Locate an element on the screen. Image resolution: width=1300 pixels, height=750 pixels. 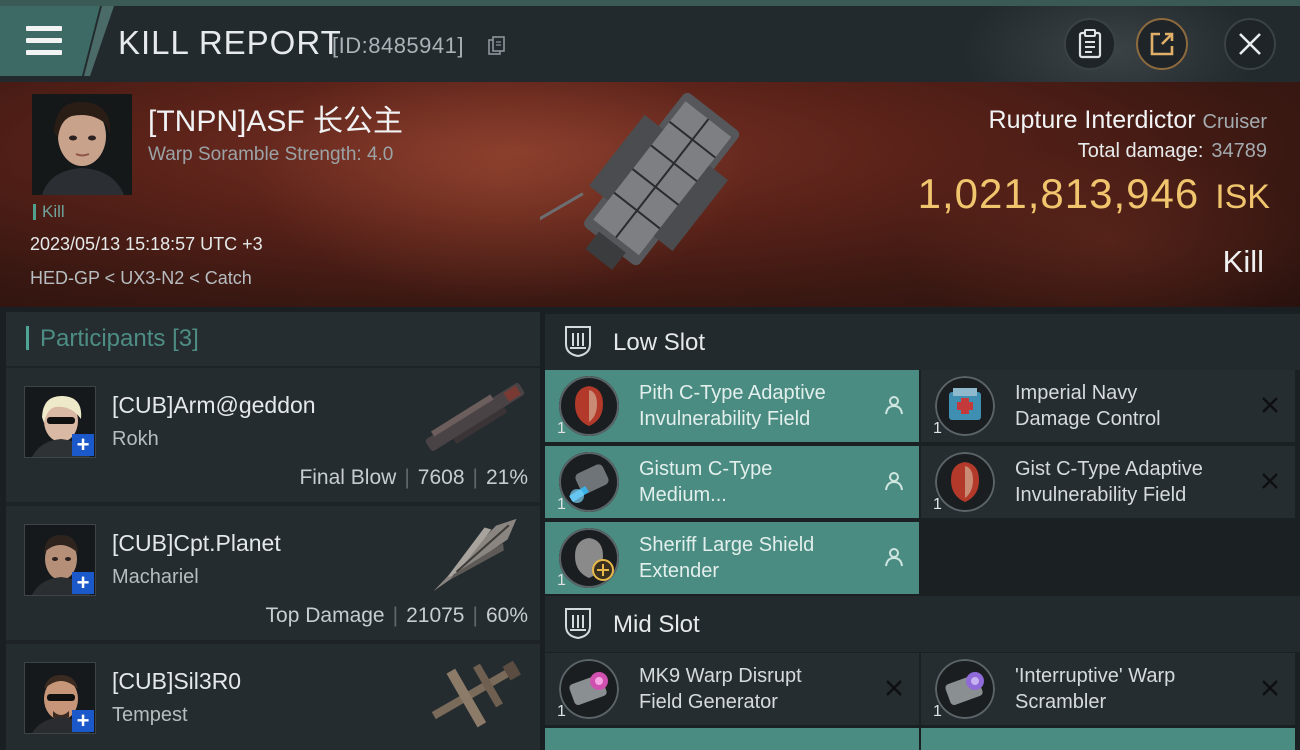
victim-ship: Rupture Interdictor Cruiser is located at coordinates (1128, 120).